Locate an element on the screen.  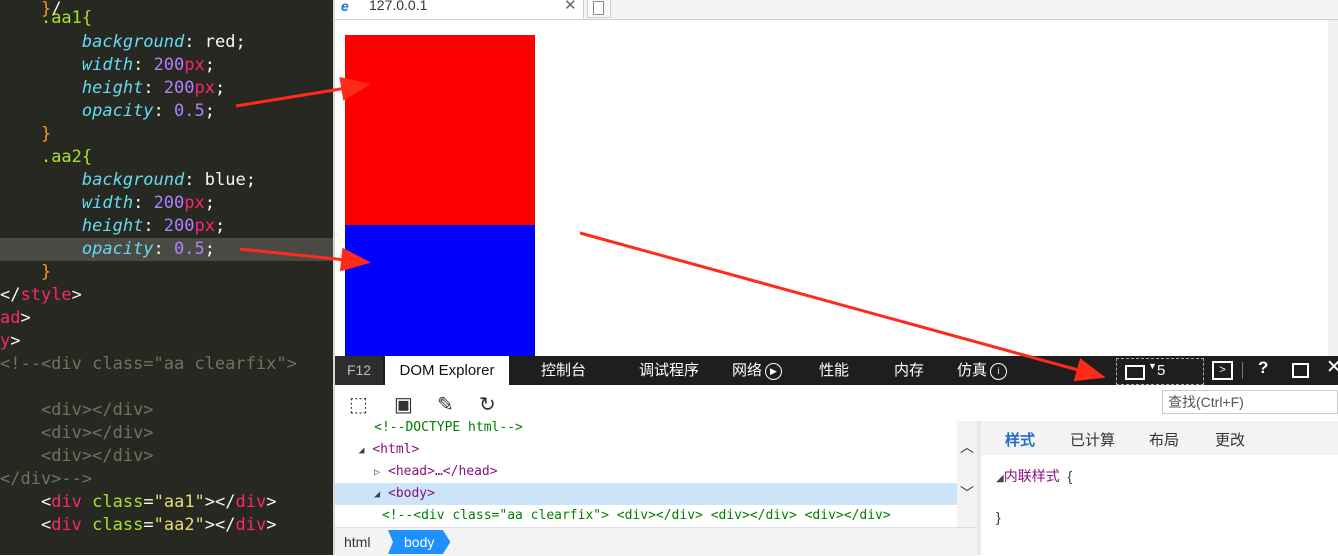
new-tab-button is located at coordinates (599, 9).